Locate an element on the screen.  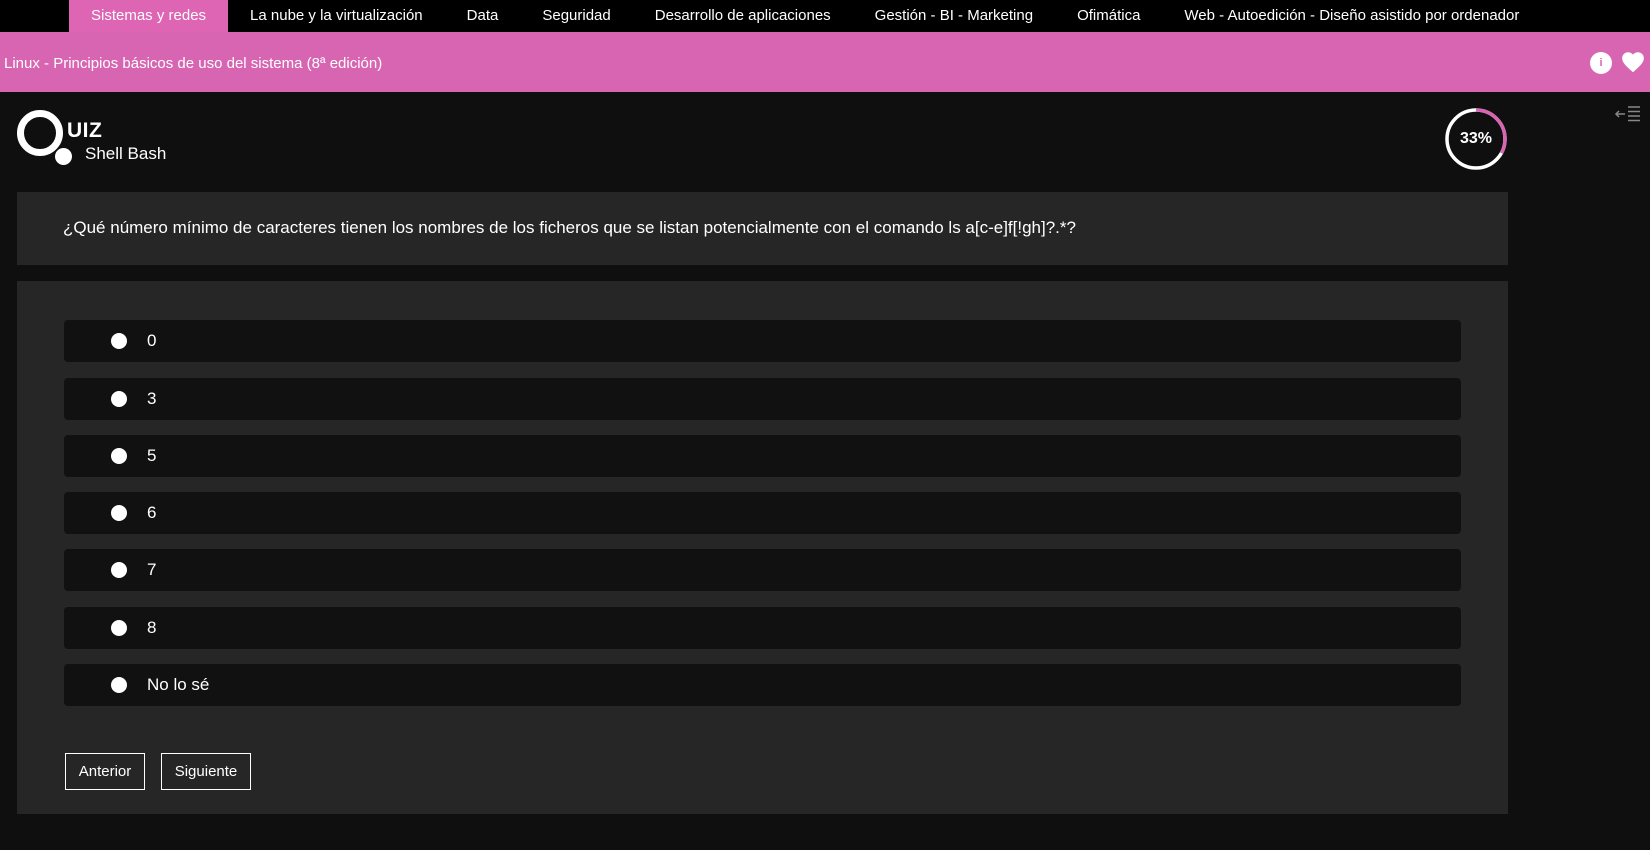
answer-label: 3 is located at coordinates (152, 398).